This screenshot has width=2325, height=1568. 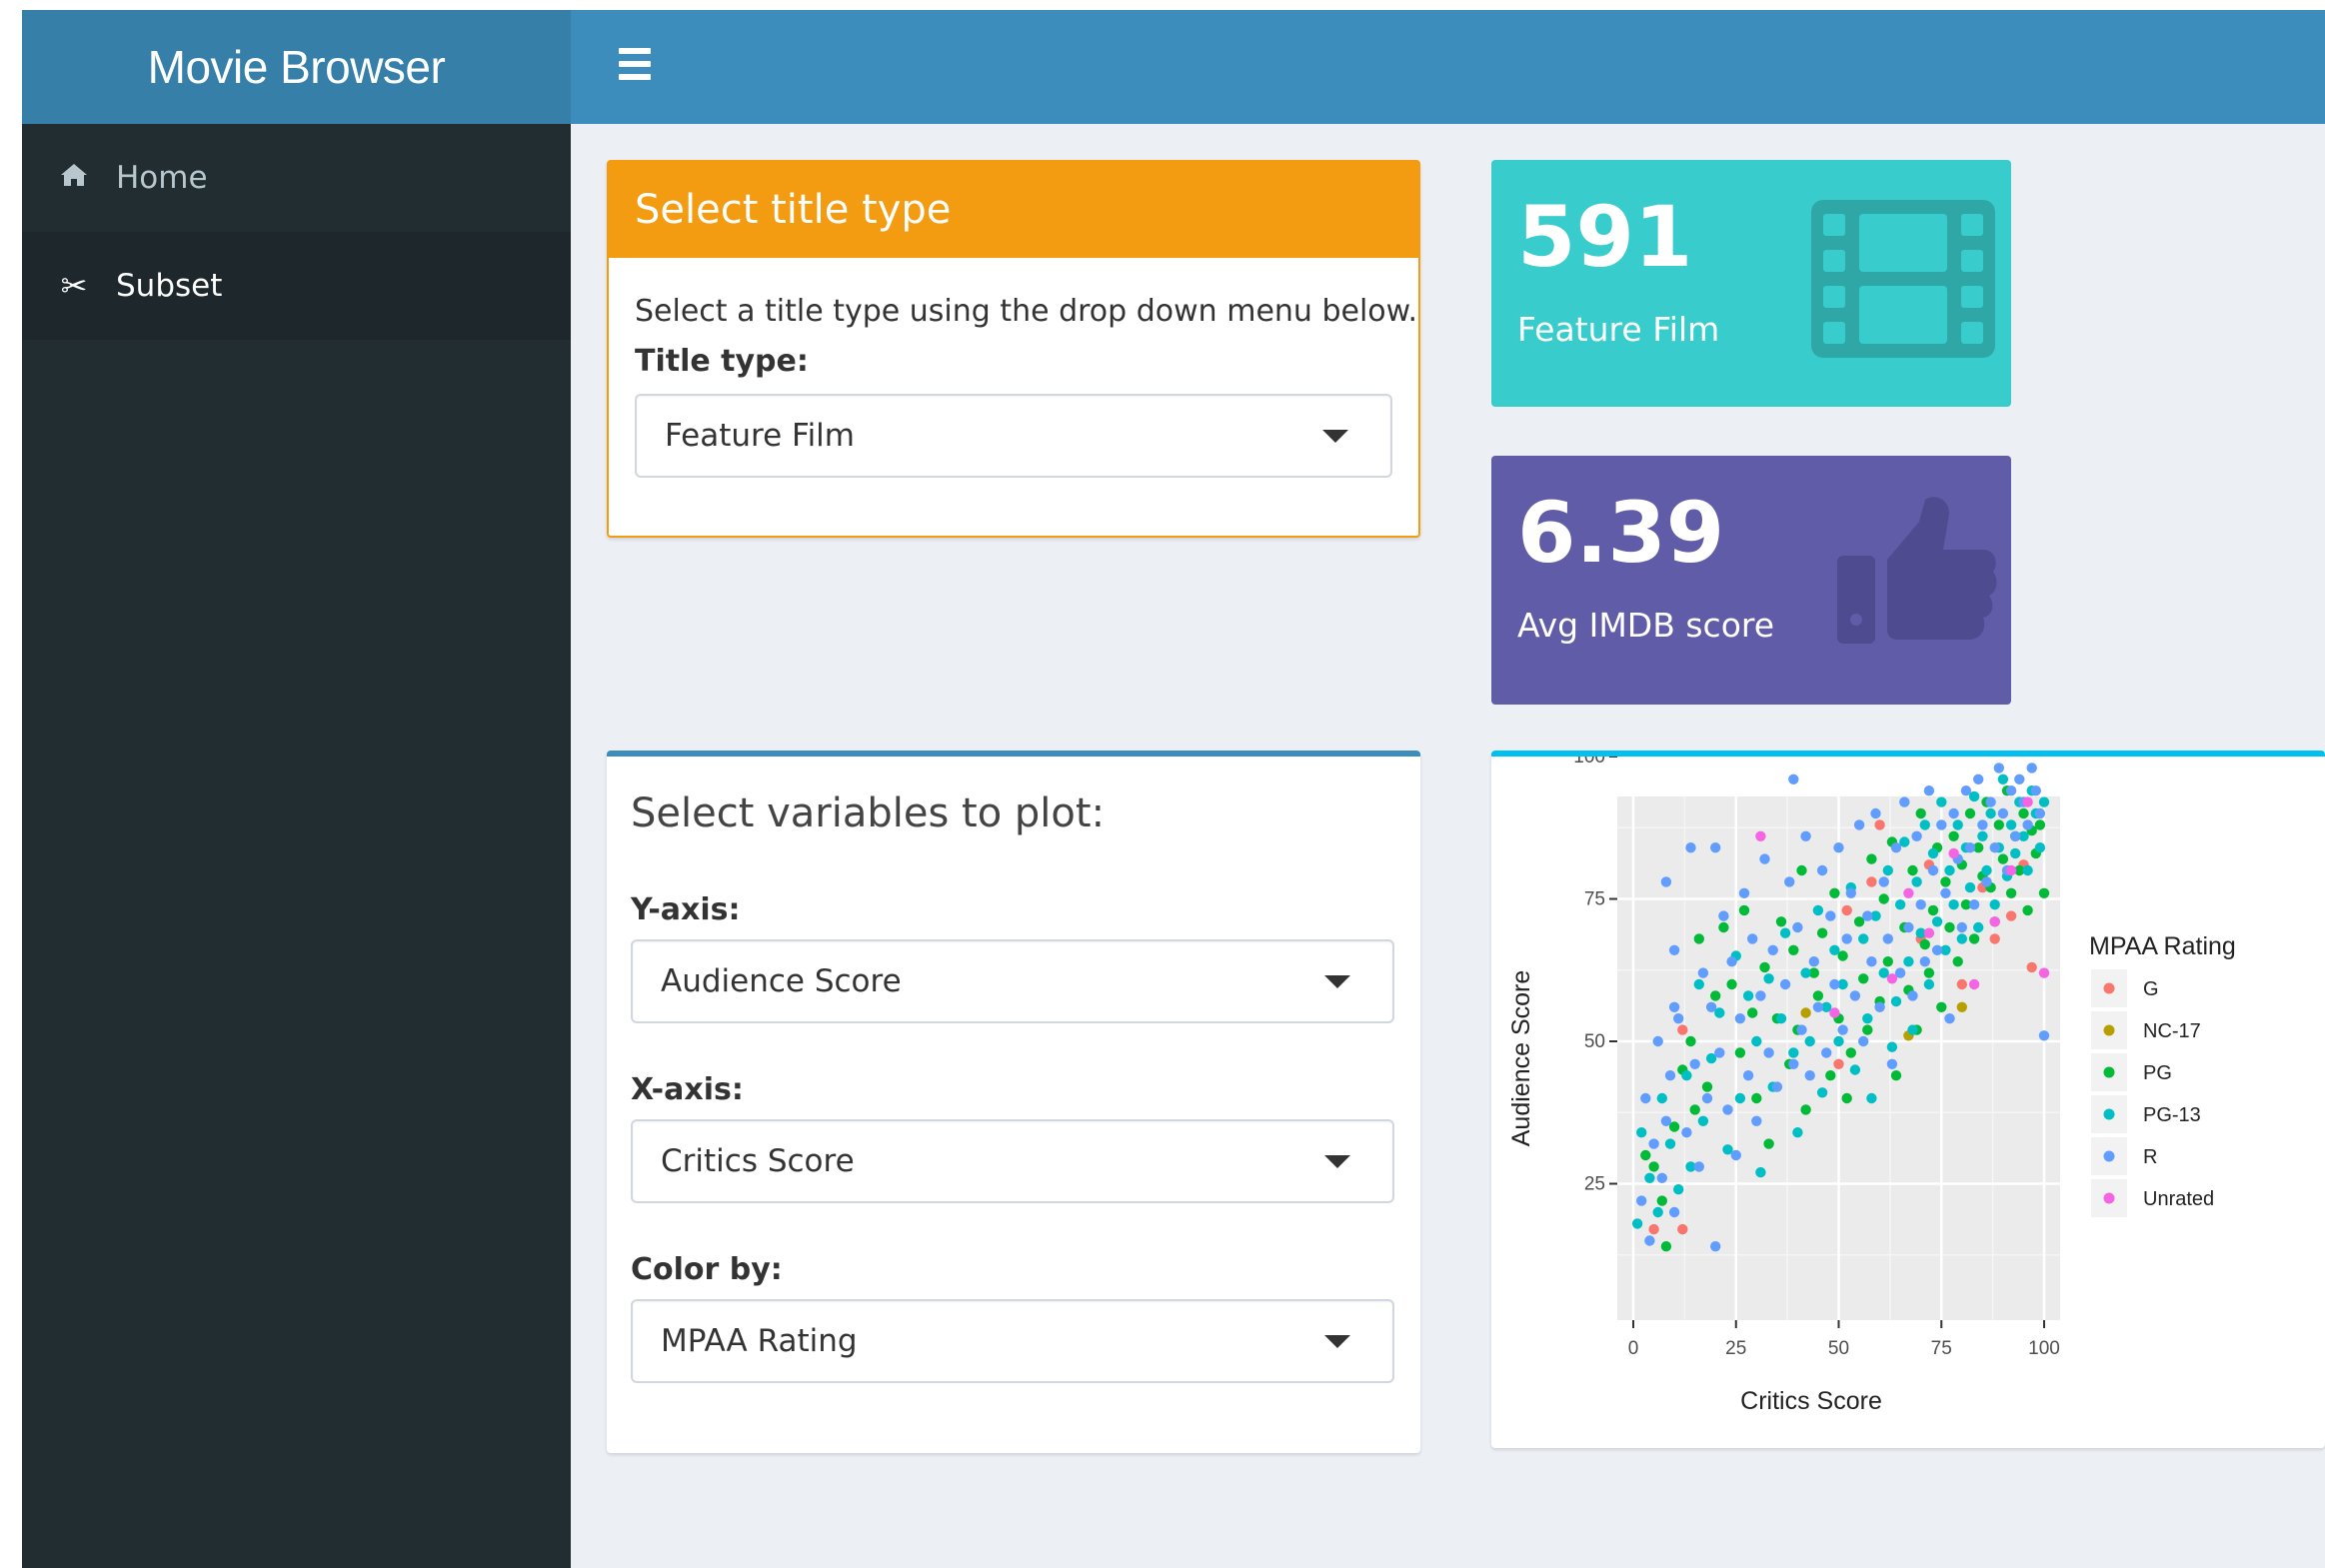 What do you see at coordinates (1014, 436) in the screenshot?
I see `title-type-select: Feature Film` at bounding box center [1014, 436].